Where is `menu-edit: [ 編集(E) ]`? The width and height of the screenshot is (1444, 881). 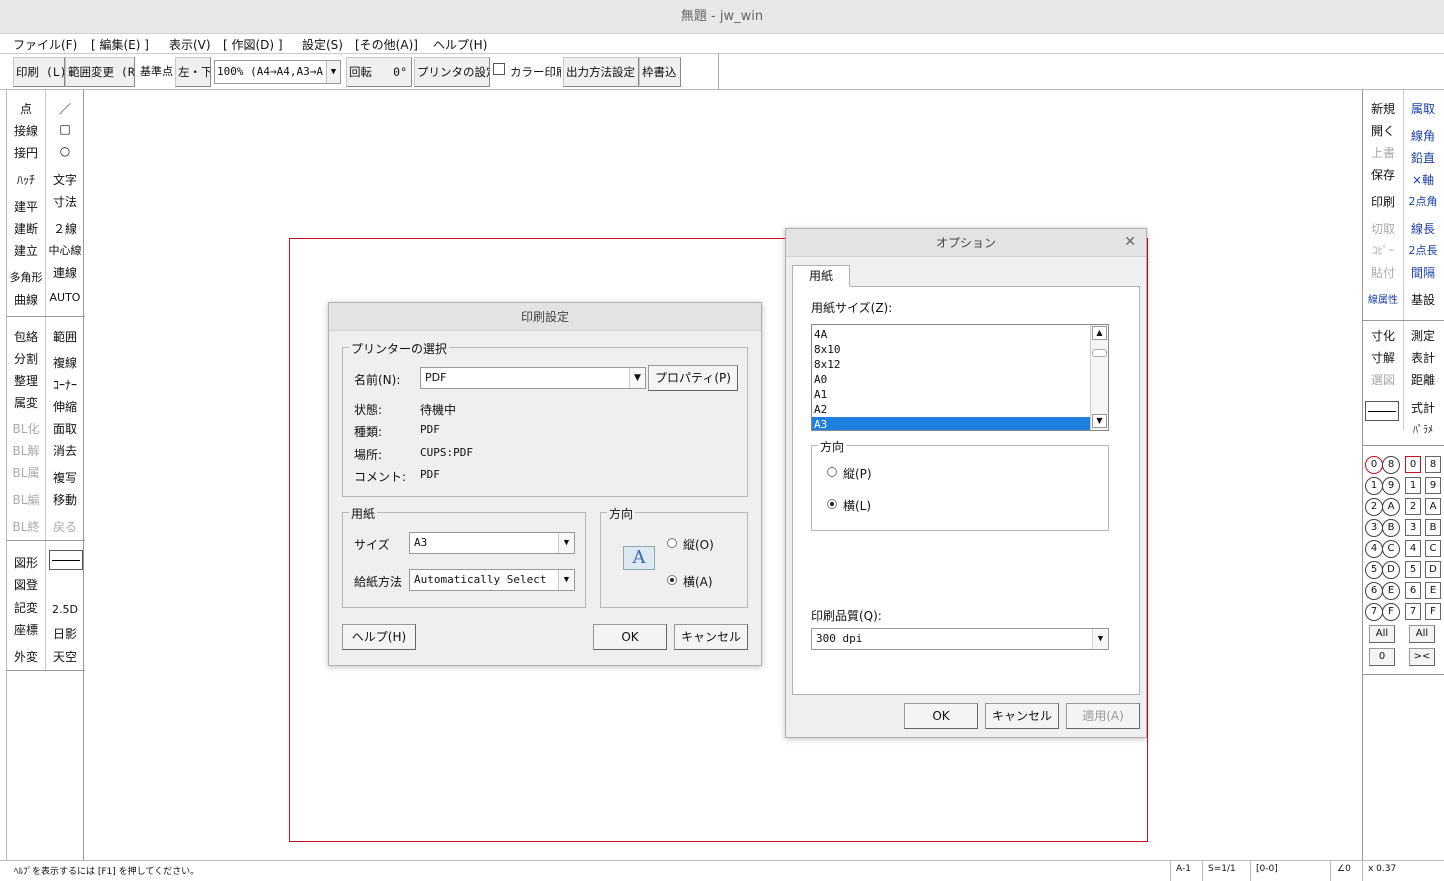
menu-edit: [ 編集(E) ] is located at coordinates (120, 44).